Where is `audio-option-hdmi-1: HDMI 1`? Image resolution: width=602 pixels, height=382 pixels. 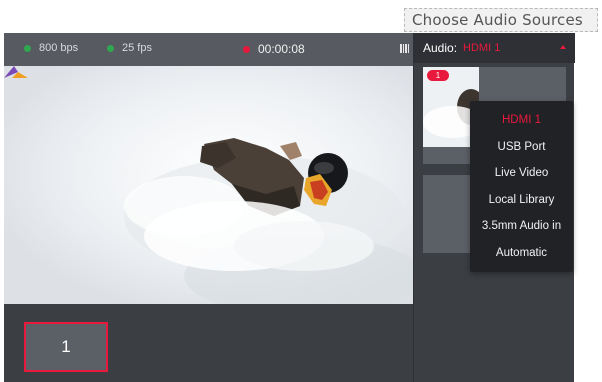
audio-option-hdmi-1: HDMI 1 is located at coordinates (521, 120).